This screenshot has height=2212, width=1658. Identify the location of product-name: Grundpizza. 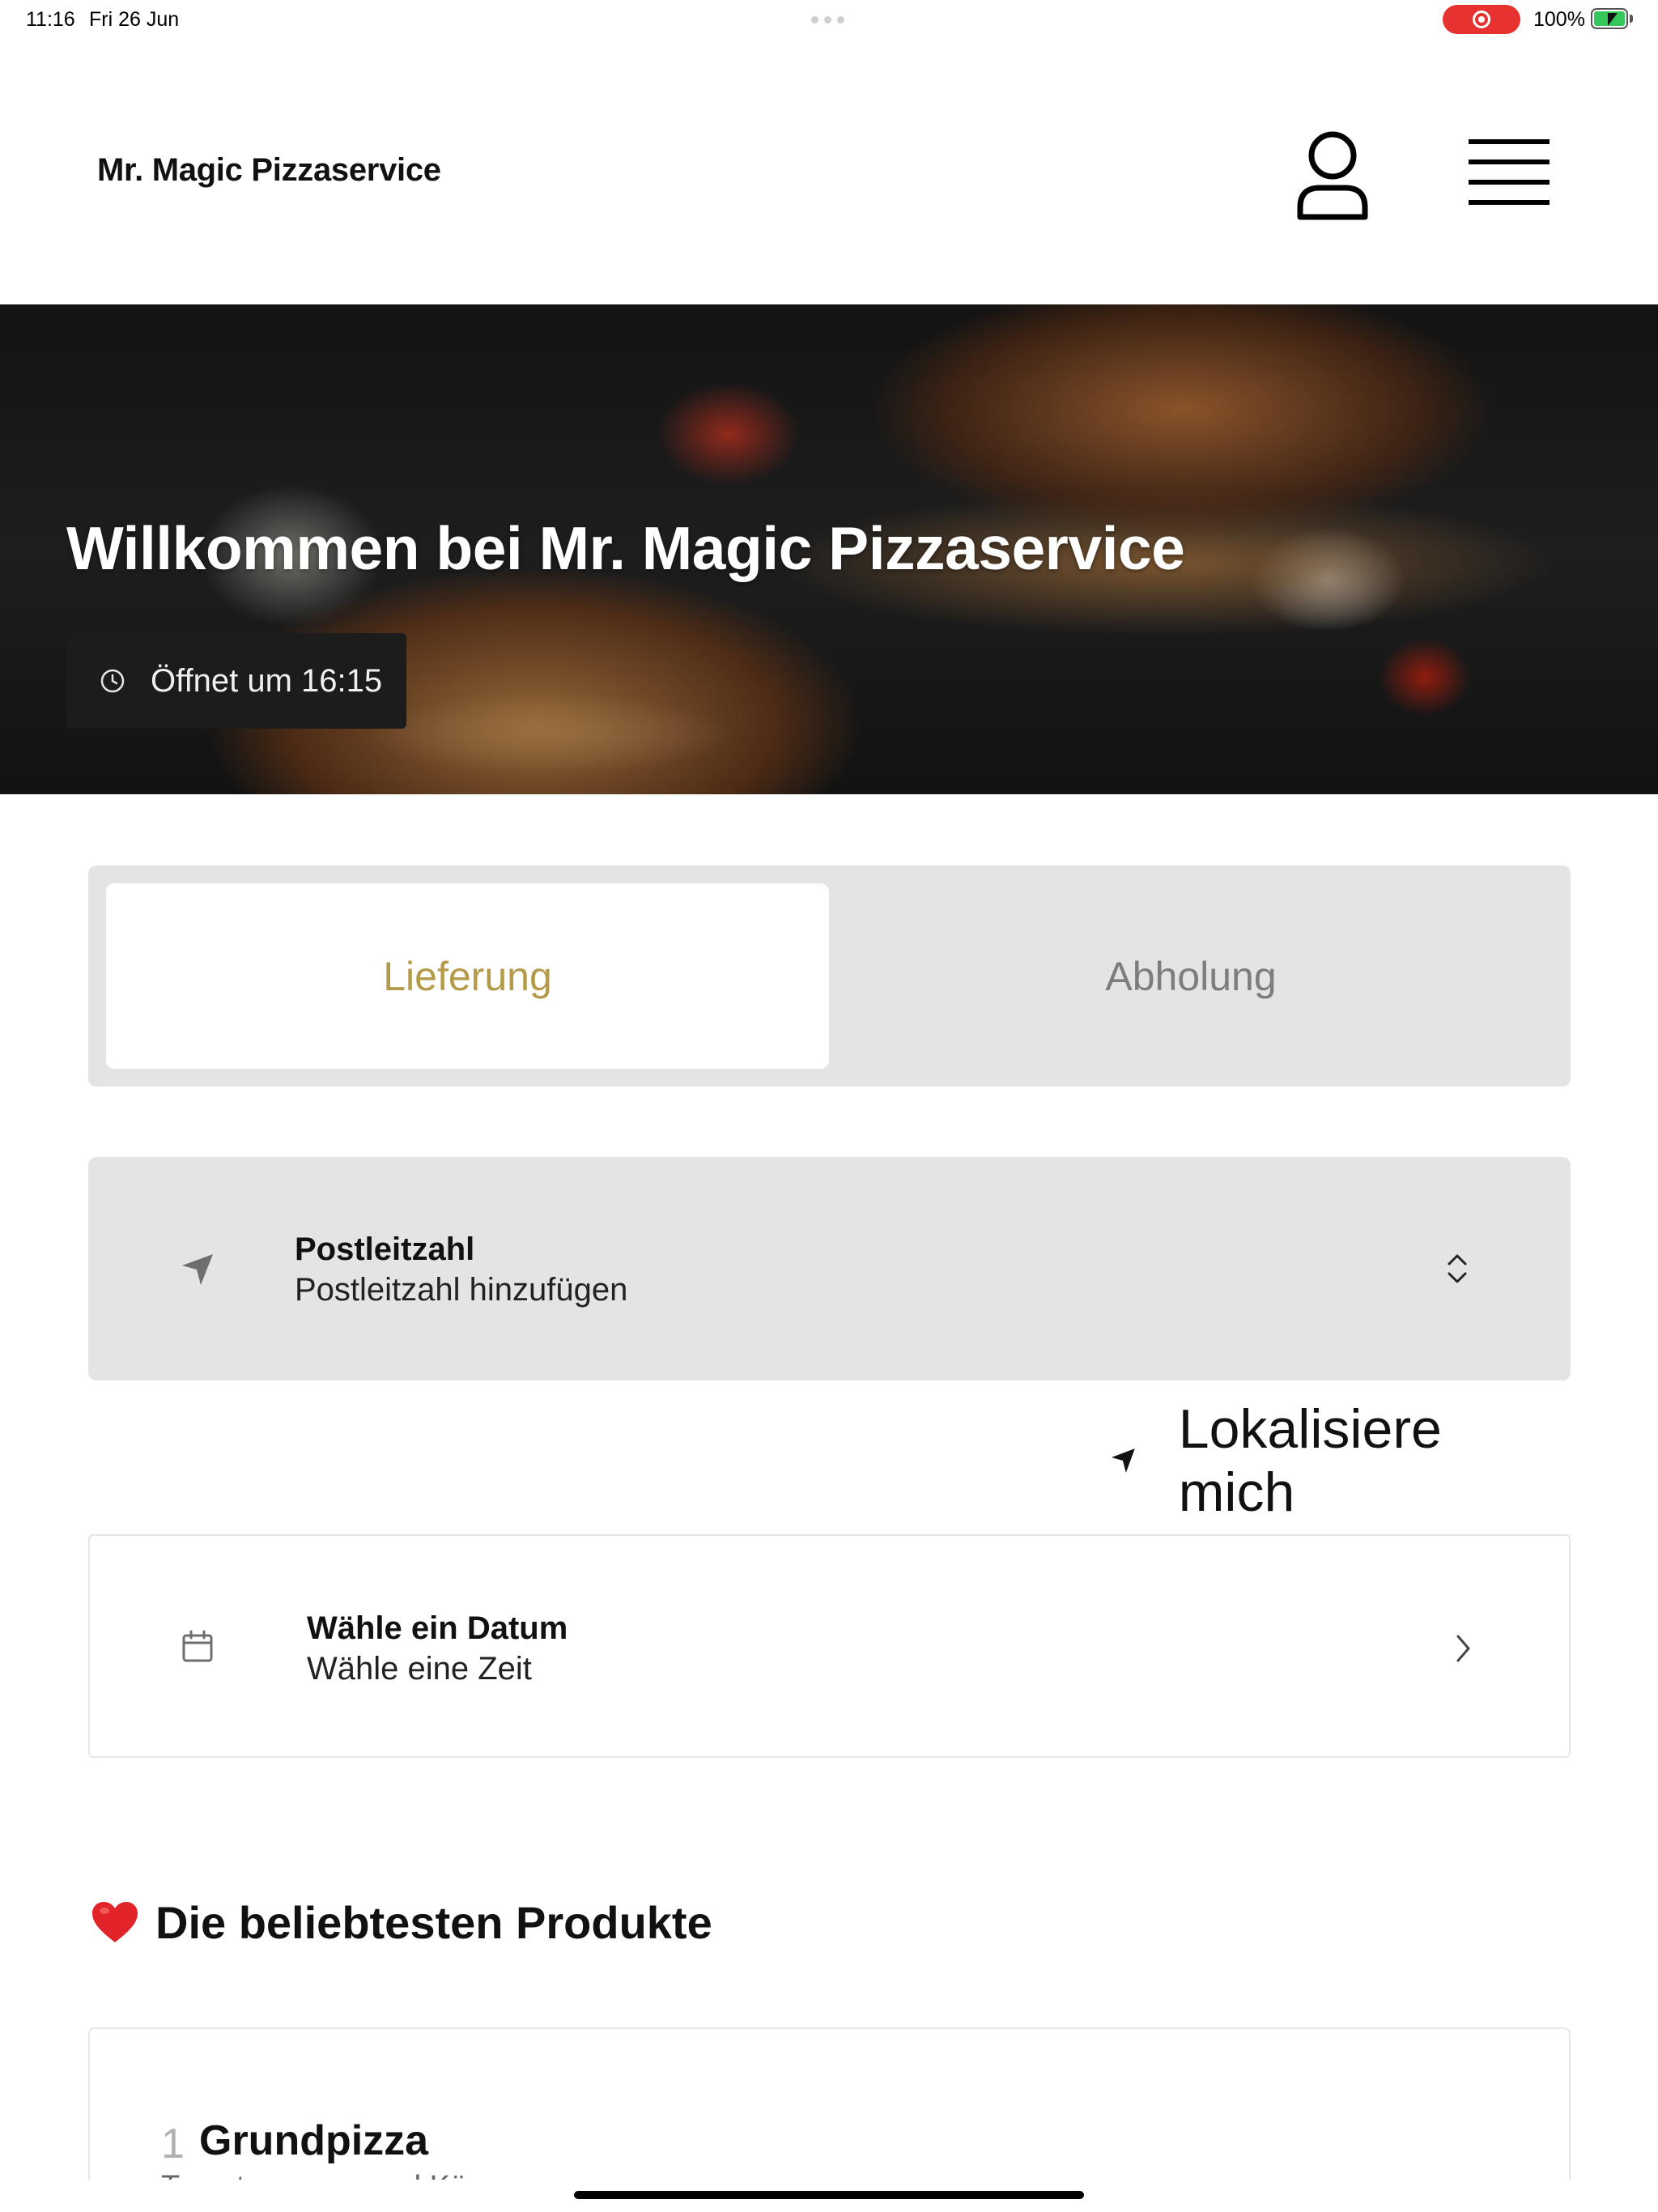
(314, 2140).